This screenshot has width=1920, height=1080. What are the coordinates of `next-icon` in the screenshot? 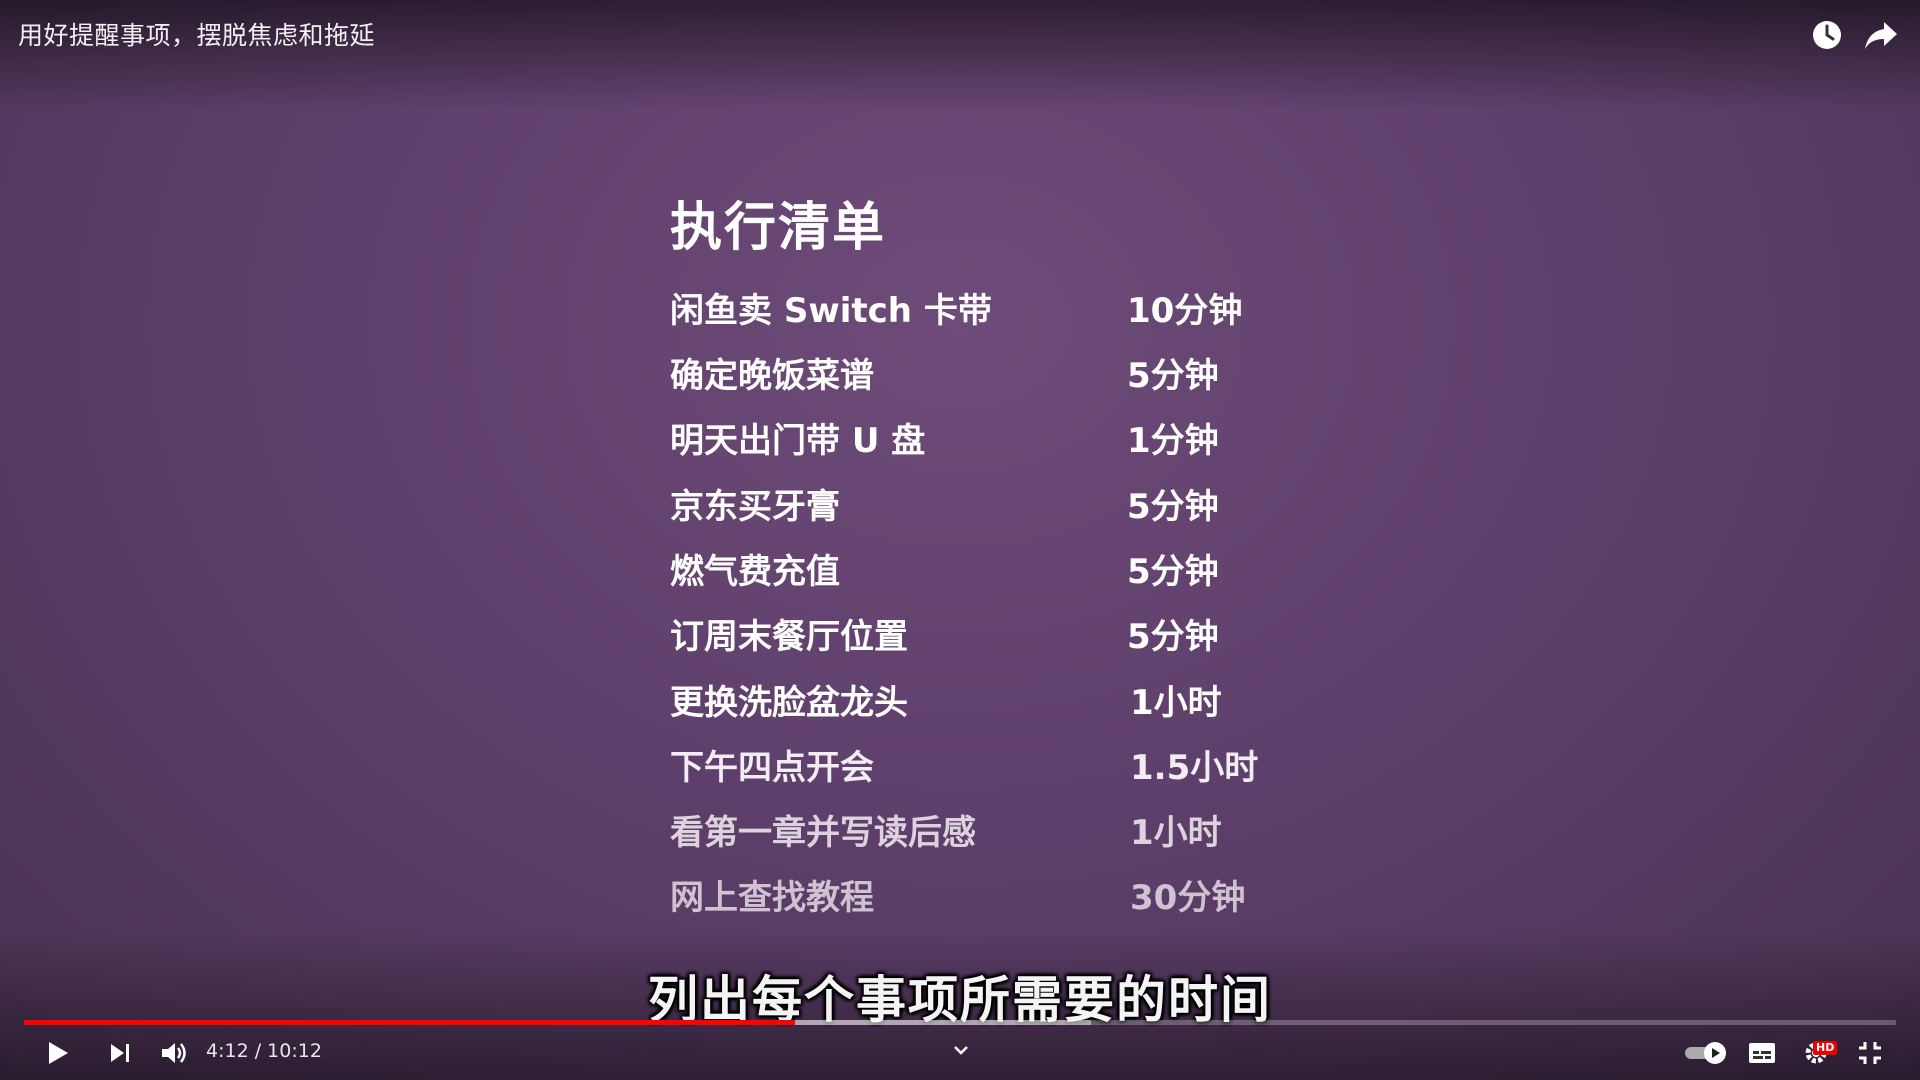 It's located at (120, 1053).